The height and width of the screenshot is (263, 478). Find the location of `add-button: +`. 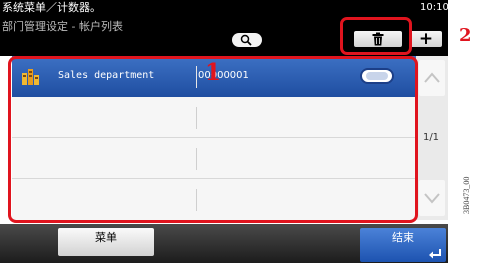

add-button: + is located at coordinates (426, 39).